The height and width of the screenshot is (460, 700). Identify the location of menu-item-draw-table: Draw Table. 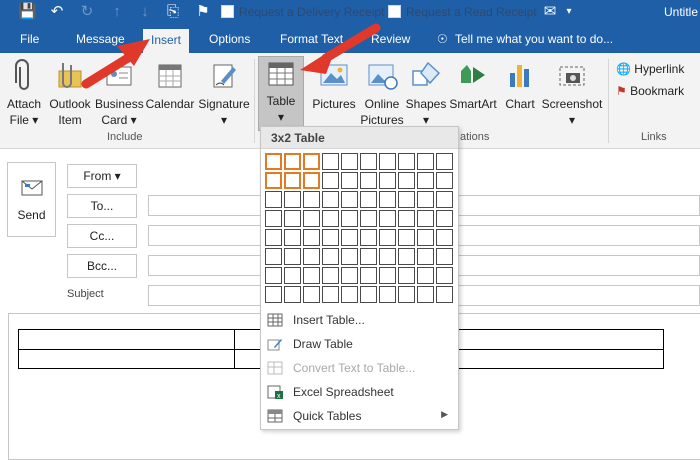
(359, 344).